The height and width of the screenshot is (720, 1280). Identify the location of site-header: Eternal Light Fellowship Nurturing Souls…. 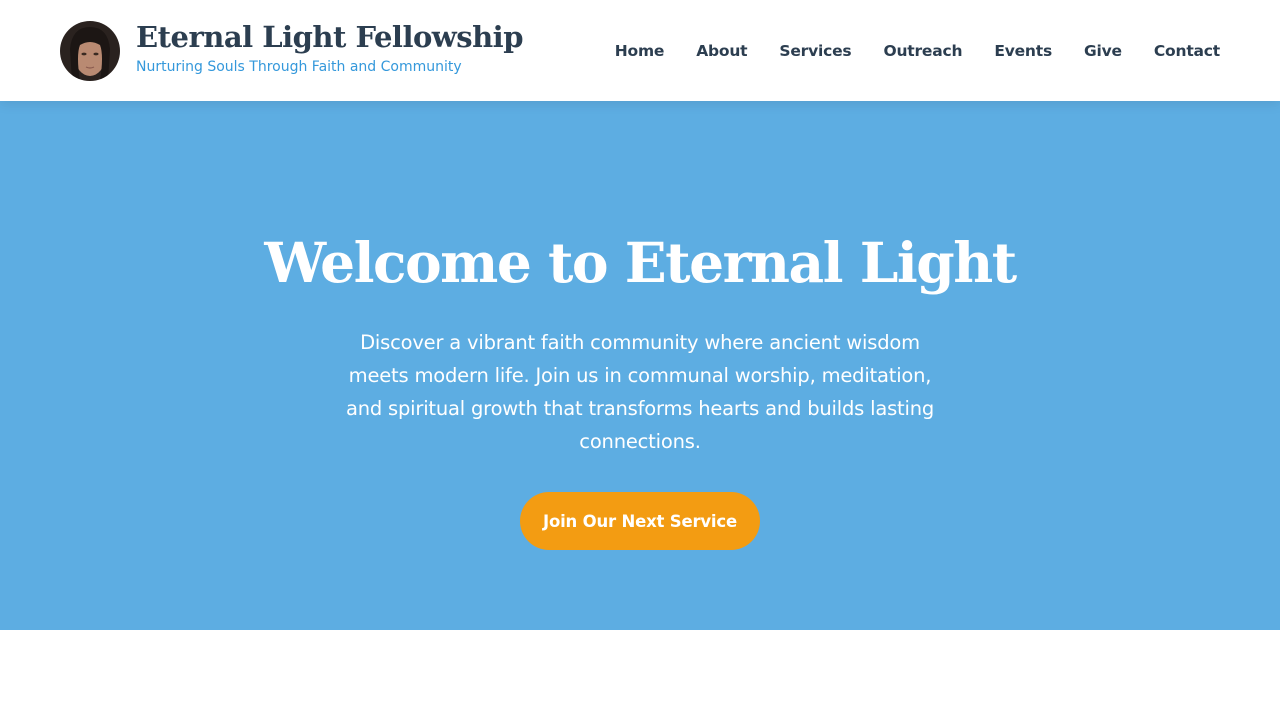
(640, 50).